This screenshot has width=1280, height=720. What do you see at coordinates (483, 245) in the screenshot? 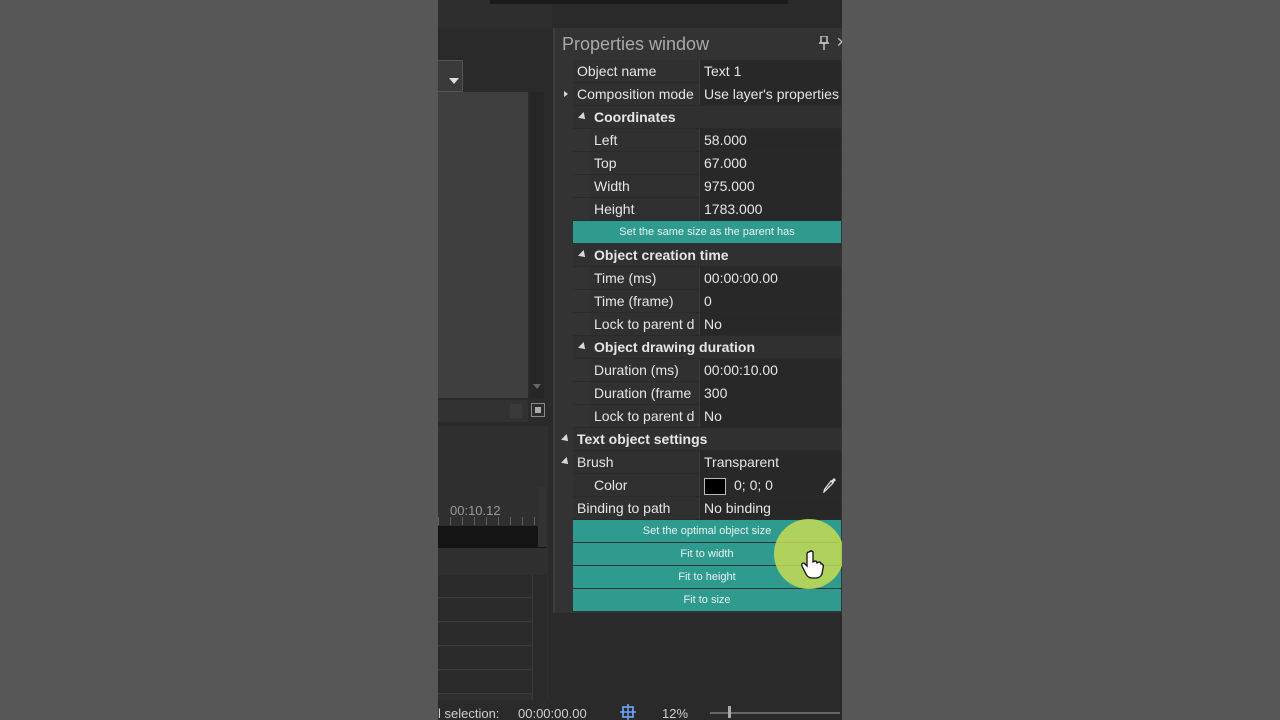
I see `preview-area` at bounding box center [483, 245].